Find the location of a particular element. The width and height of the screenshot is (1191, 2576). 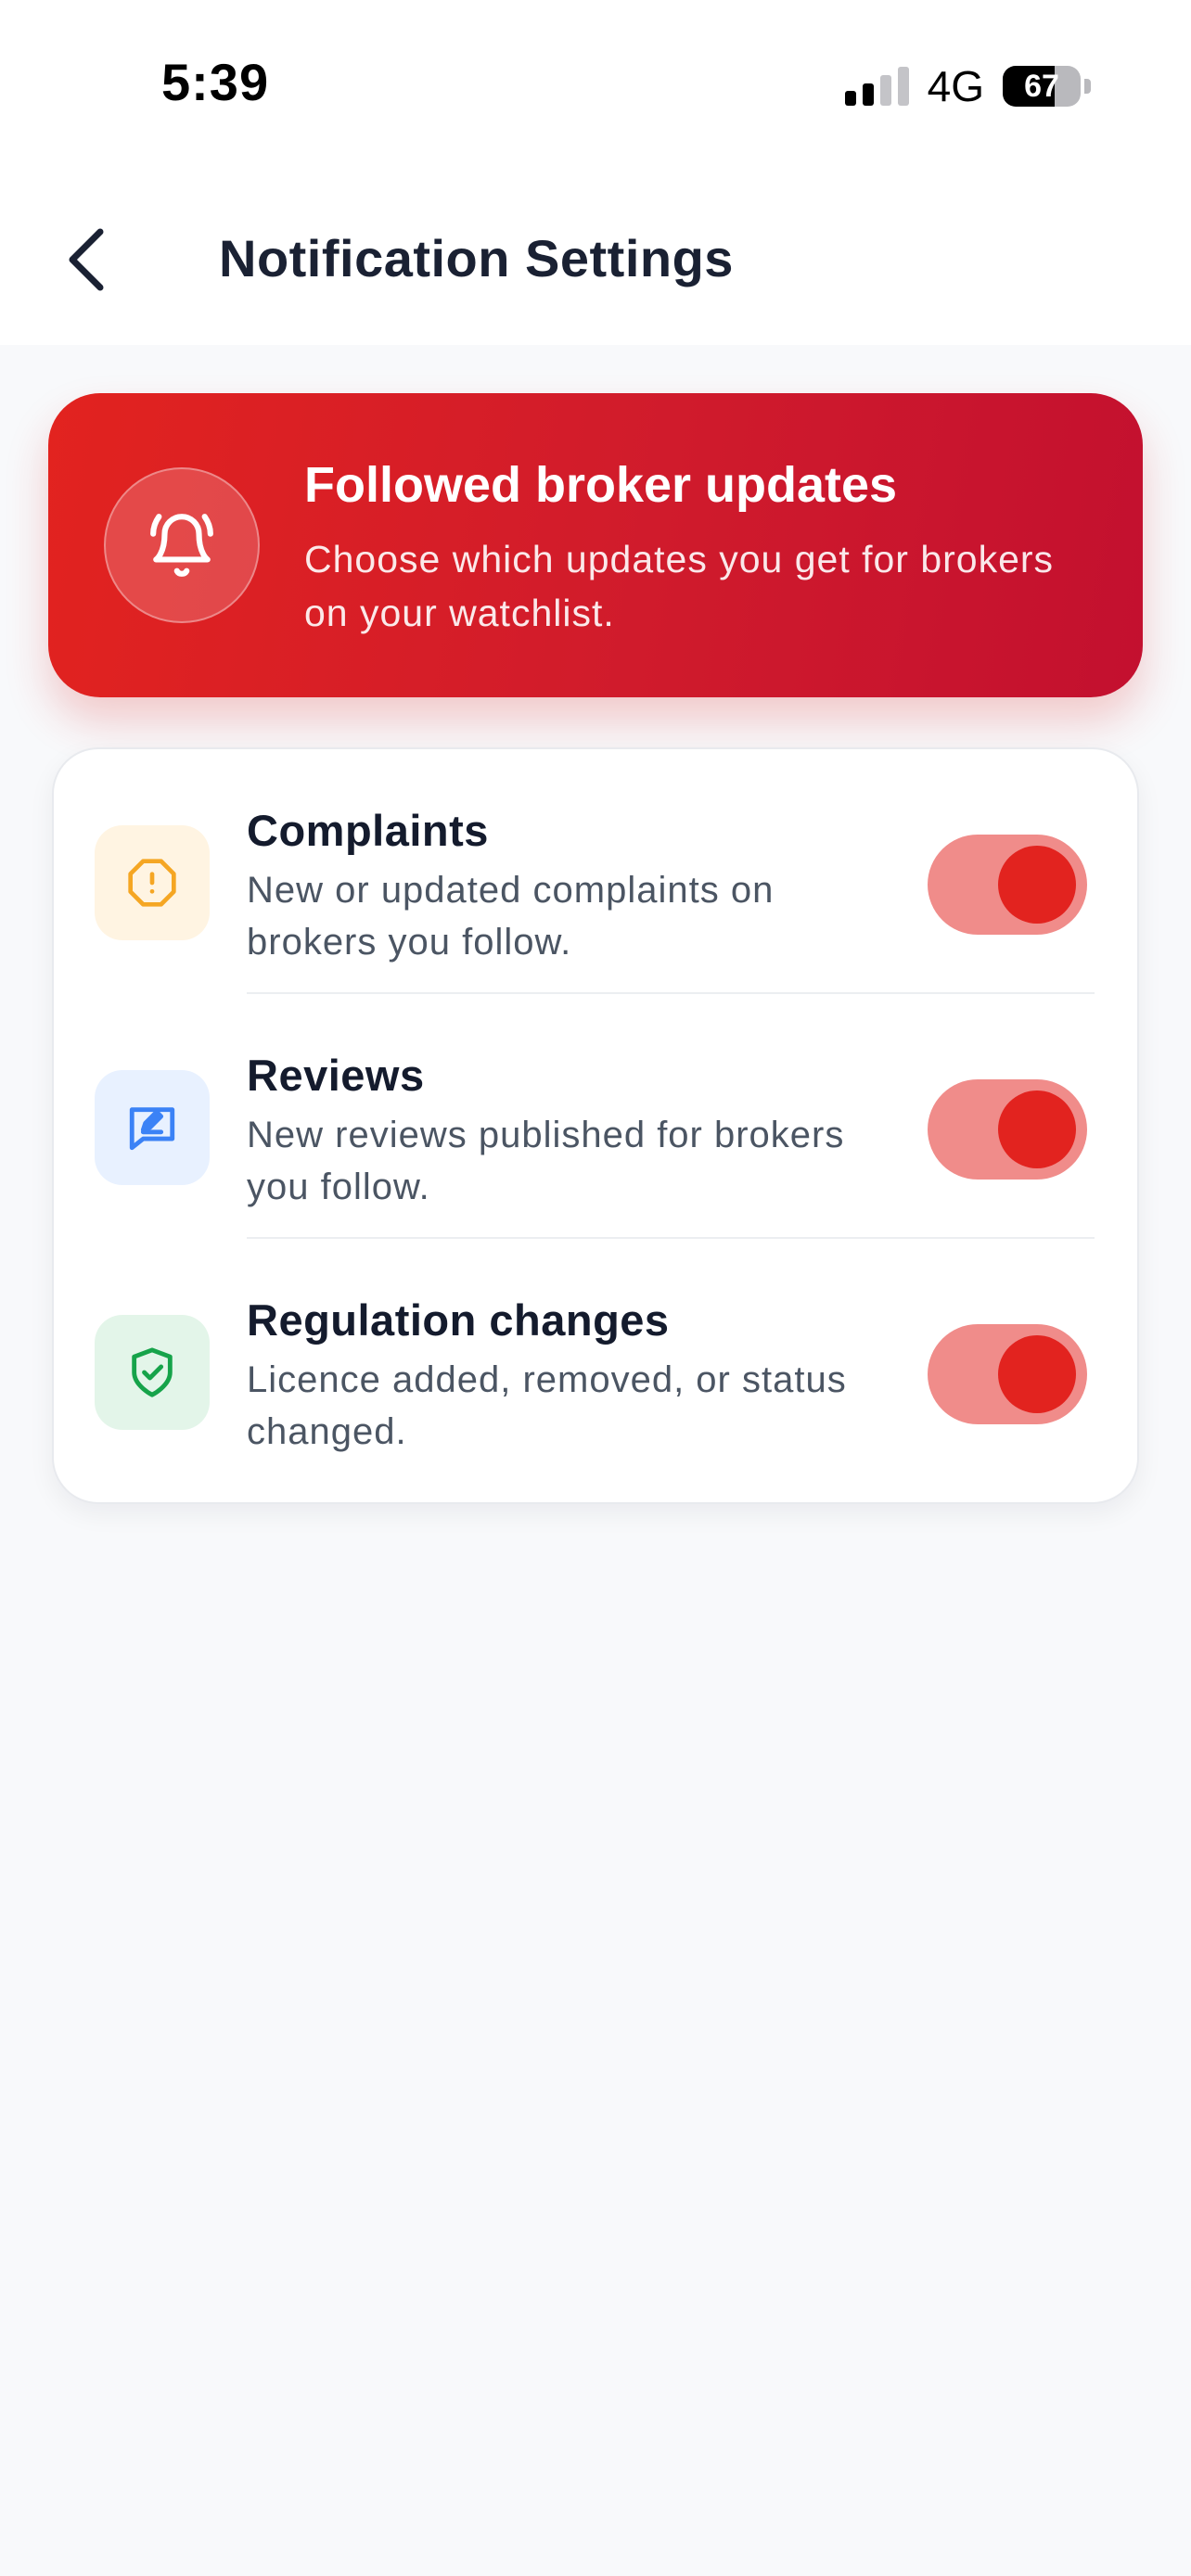

network-type: 4G is located at coordinates (955, 86).